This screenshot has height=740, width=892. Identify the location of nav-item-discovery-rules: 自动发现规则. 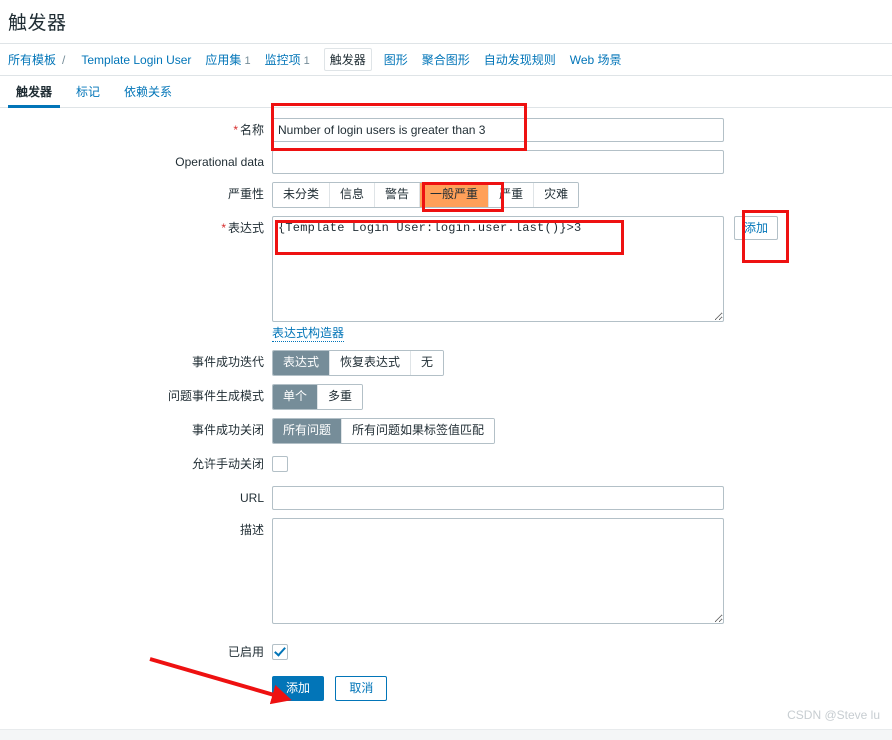
(520, 59).